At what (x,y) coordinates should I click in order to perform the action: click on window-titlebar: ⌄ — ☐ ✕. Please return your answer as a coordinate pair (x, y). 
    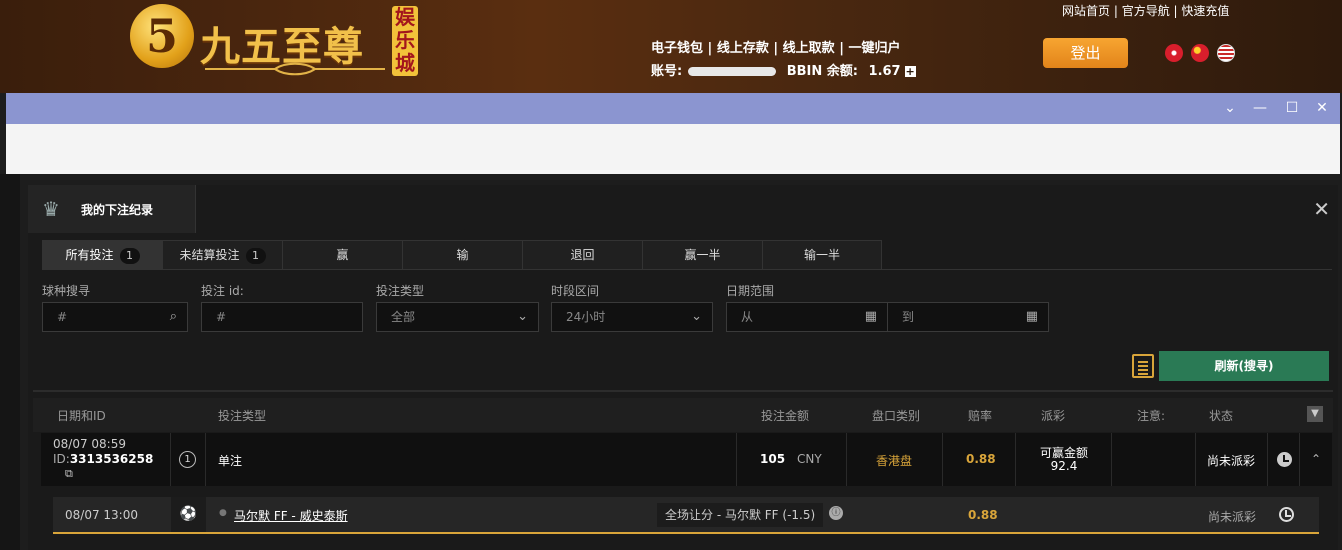
    Looking at the image, I should click on (673, 108).